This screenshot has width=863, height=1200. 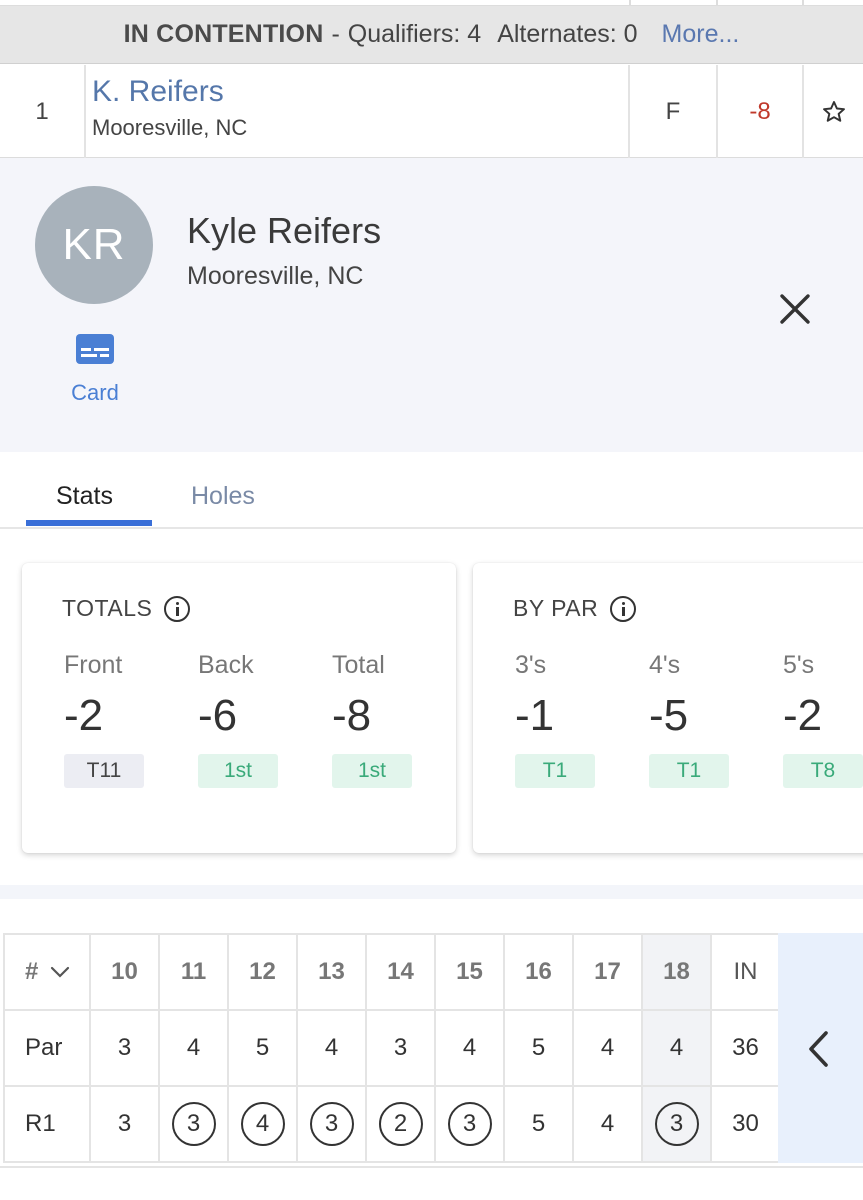 I want to click on stat-label: 3's, so click(x=531, y=665).